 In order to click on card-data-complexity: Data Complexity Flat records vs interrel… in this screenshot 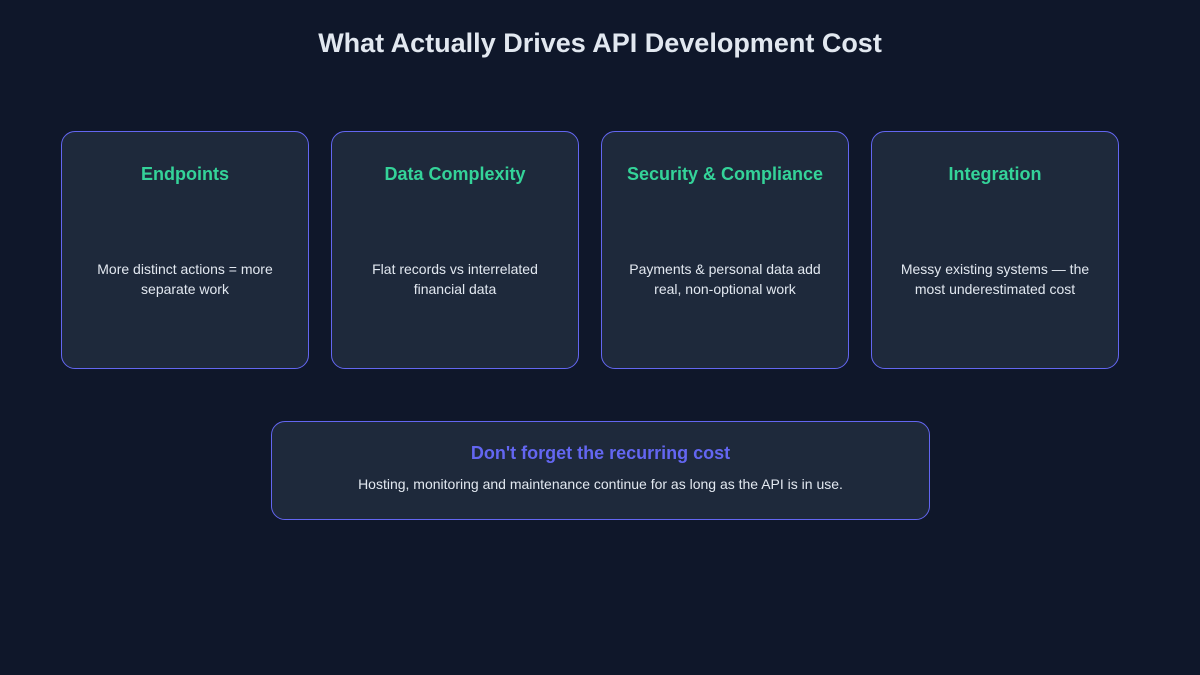, I will do `click(455, 250)`.